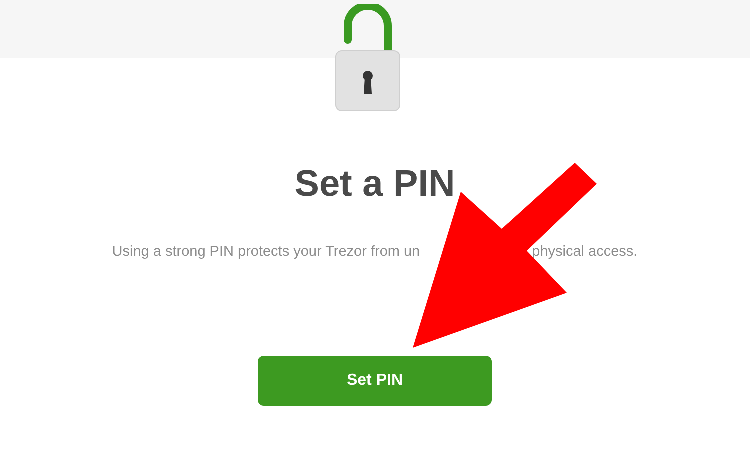 The width and height of the screenshot is (750, 451). I want to click on description-text: physical access., so click(585, 252).